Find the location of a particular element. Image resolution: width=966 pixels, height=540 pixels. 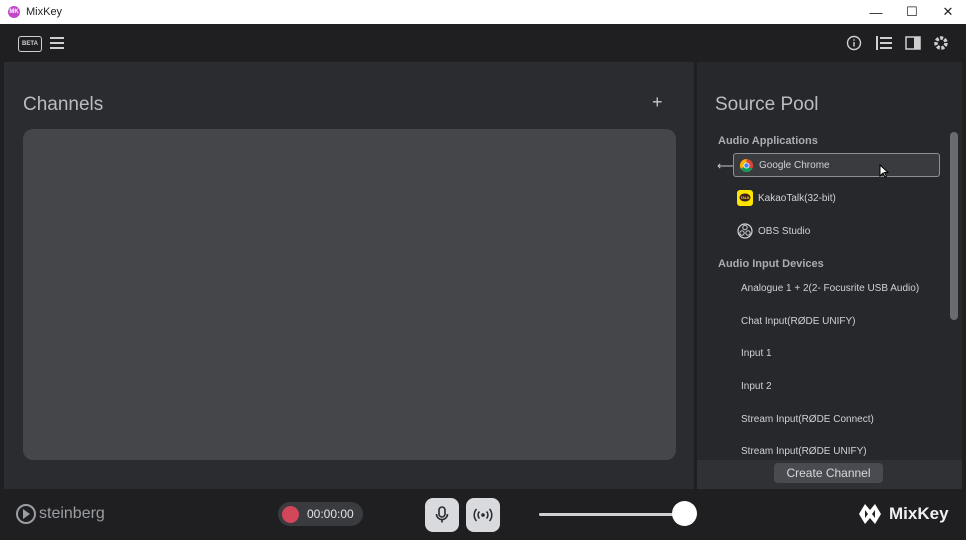

device-item: Chat Input(RØDE UNIFY) is located at coordinates (798, 321).